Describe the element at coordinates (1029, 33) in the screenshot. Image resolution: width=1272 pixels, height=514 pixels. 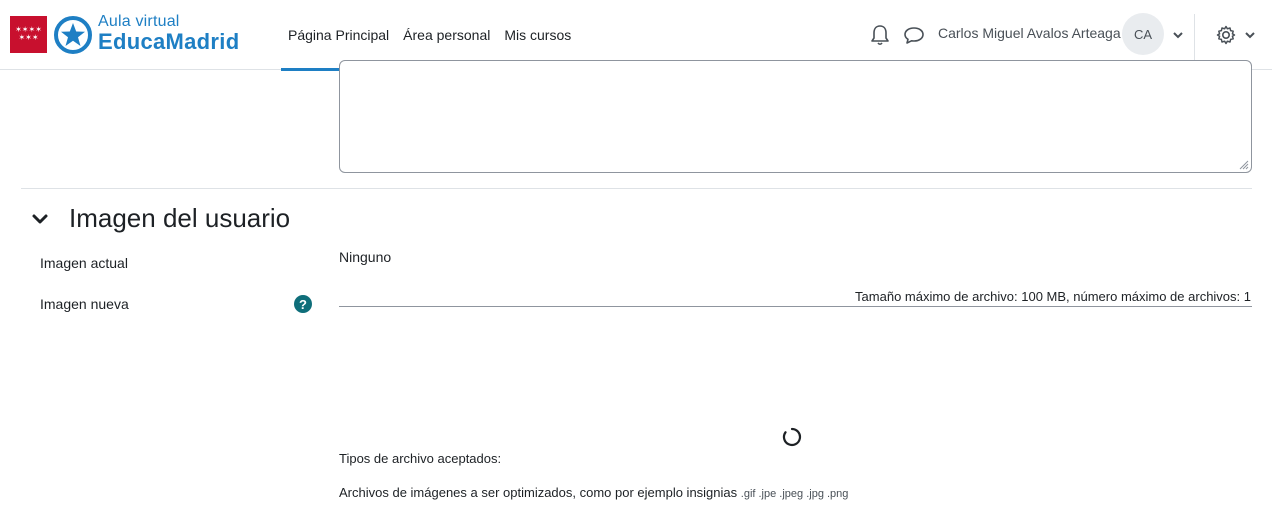
I see `user-fullname: Carlos Miguel Avalos Arteaga` at that location.